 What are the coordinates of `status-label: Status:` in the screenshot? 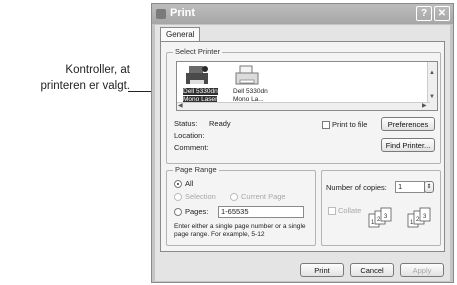 It's located at (186, 123).